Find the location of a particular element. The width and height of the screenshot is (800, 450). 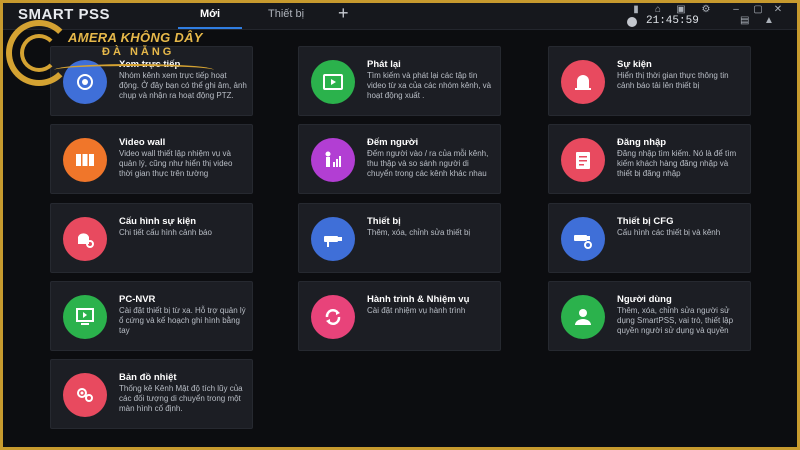

tab-new: Mới is located at coordinates (210, 14).